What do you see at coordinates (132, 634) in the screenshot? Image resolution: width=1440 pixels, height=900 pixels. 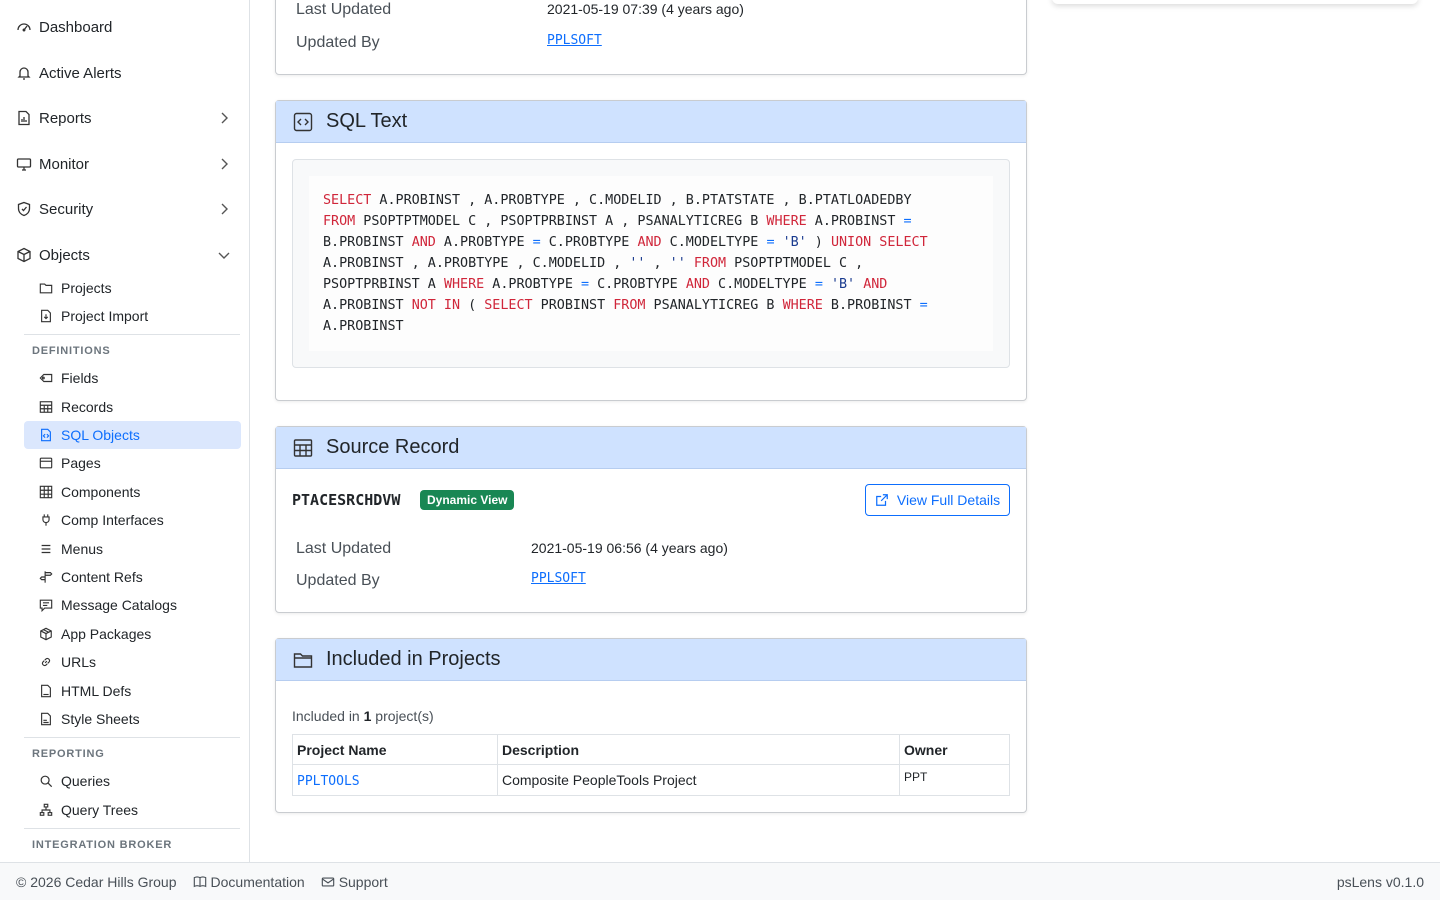 I see `sidebar-item-app-packages: App Packages` at bounding box center [132, 634].